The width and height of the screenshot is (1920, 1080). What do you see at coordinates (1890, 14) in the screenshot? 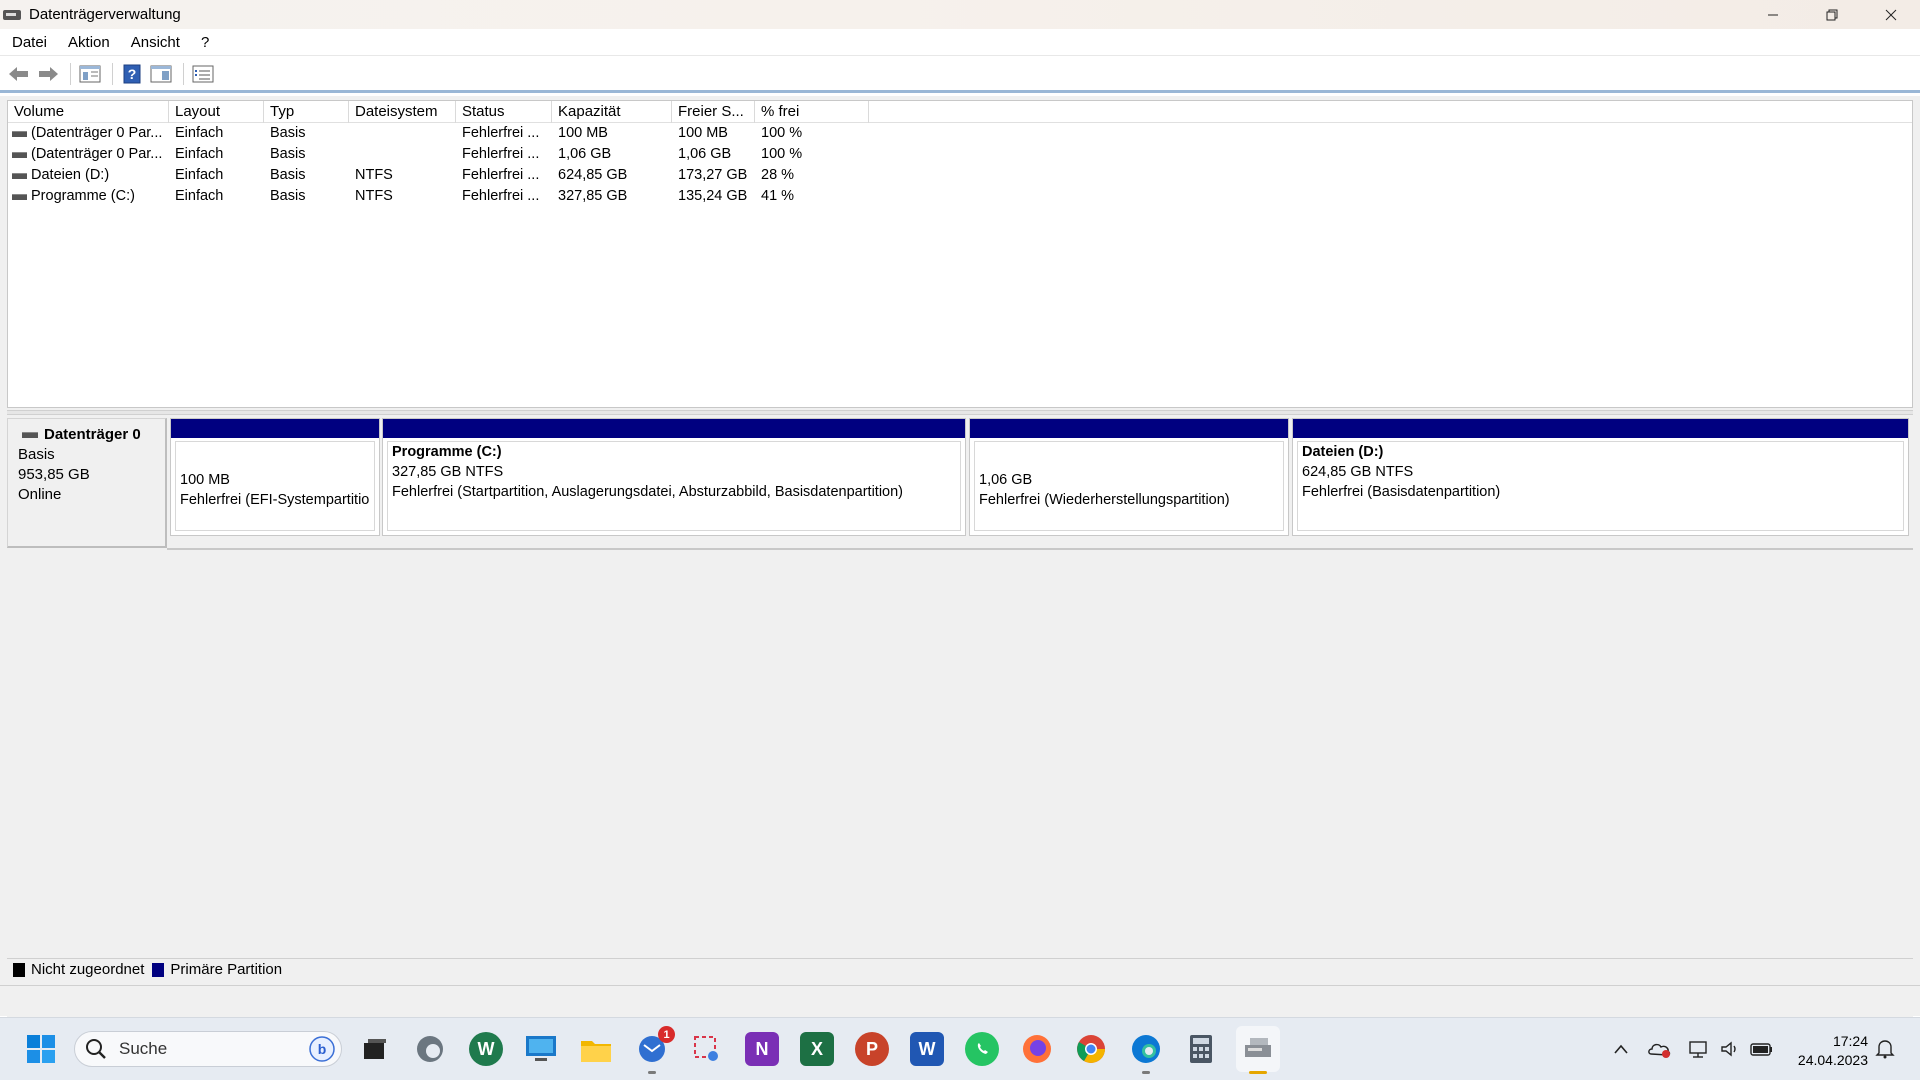
I see `close-button` at bounding box center [1890, 14].